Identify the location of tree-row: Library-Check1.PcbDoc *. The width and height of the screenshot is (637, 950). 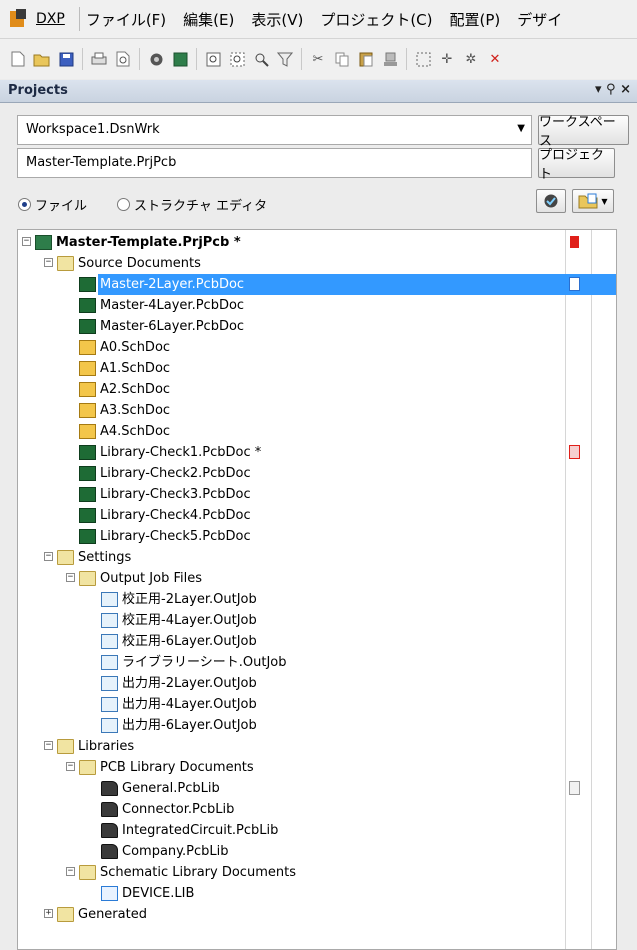
(317, 452).